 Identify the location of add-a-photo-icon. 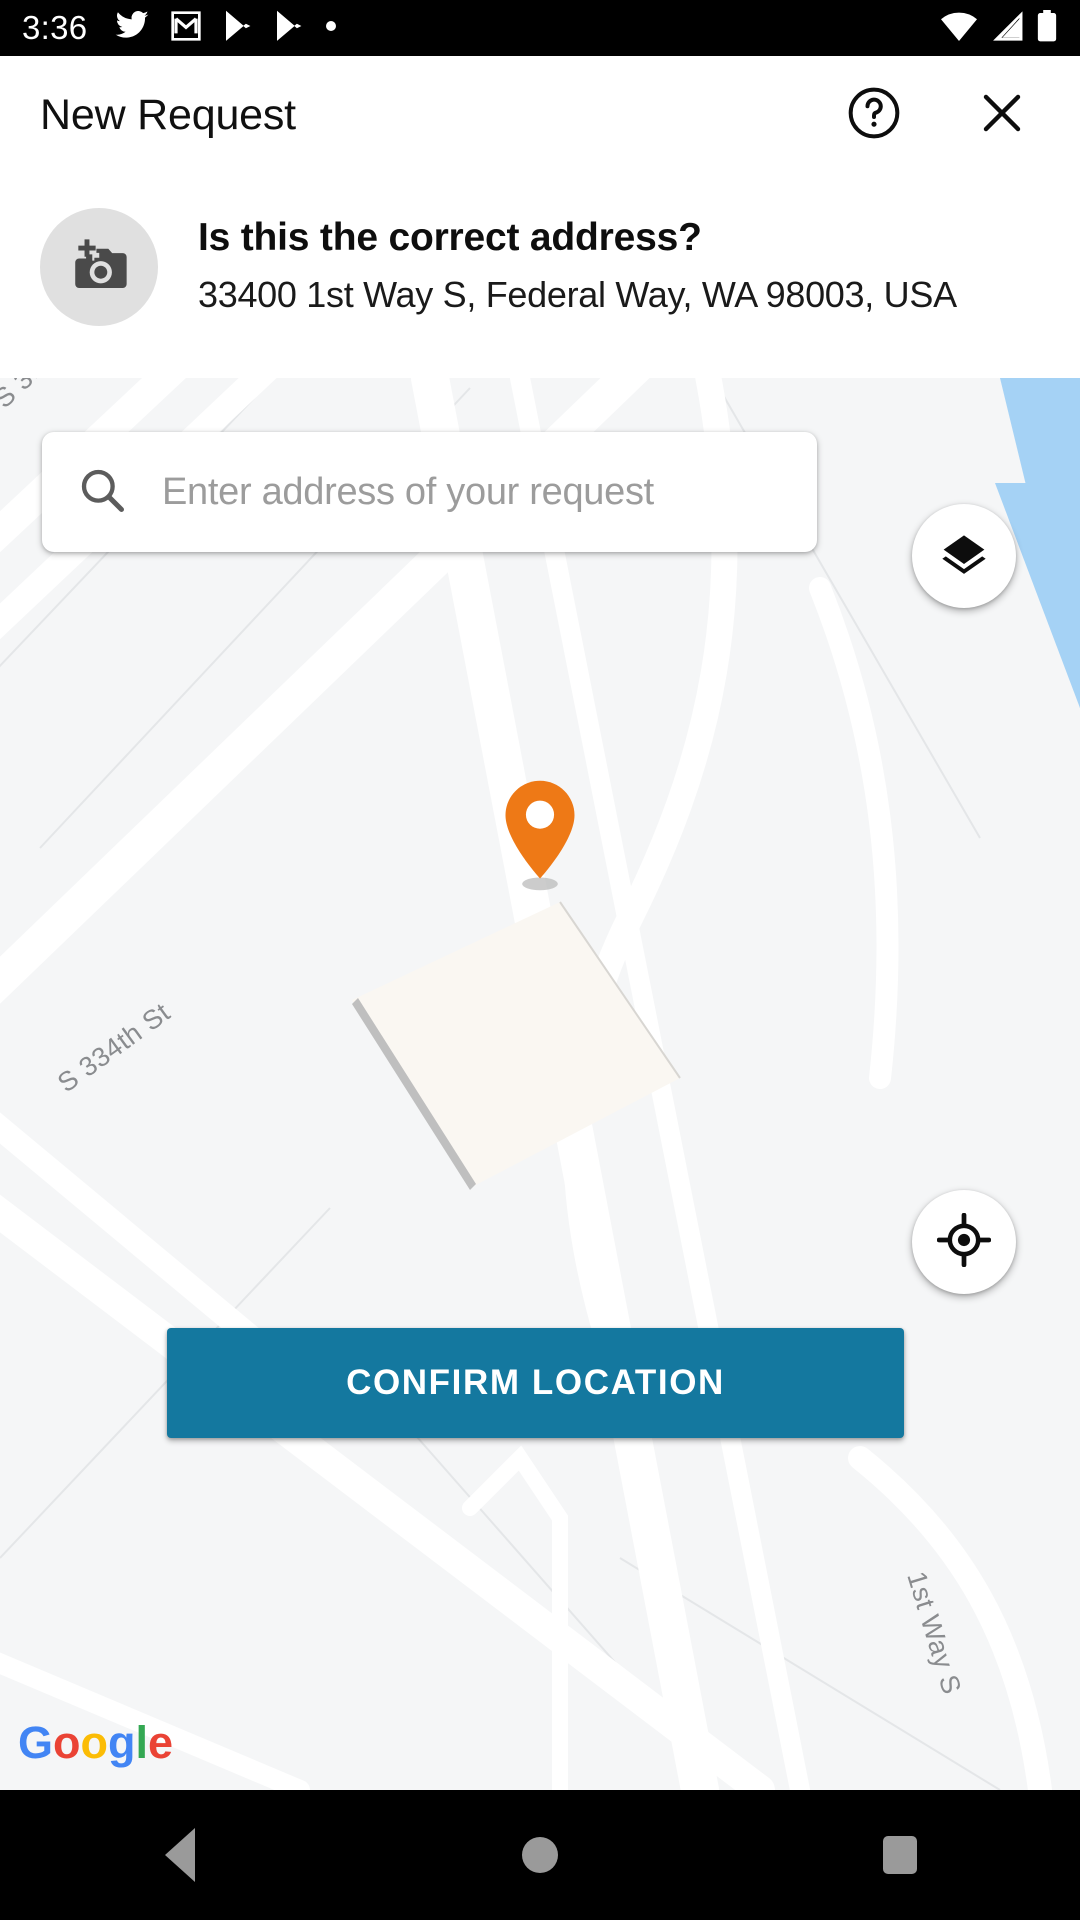
(99, 267).